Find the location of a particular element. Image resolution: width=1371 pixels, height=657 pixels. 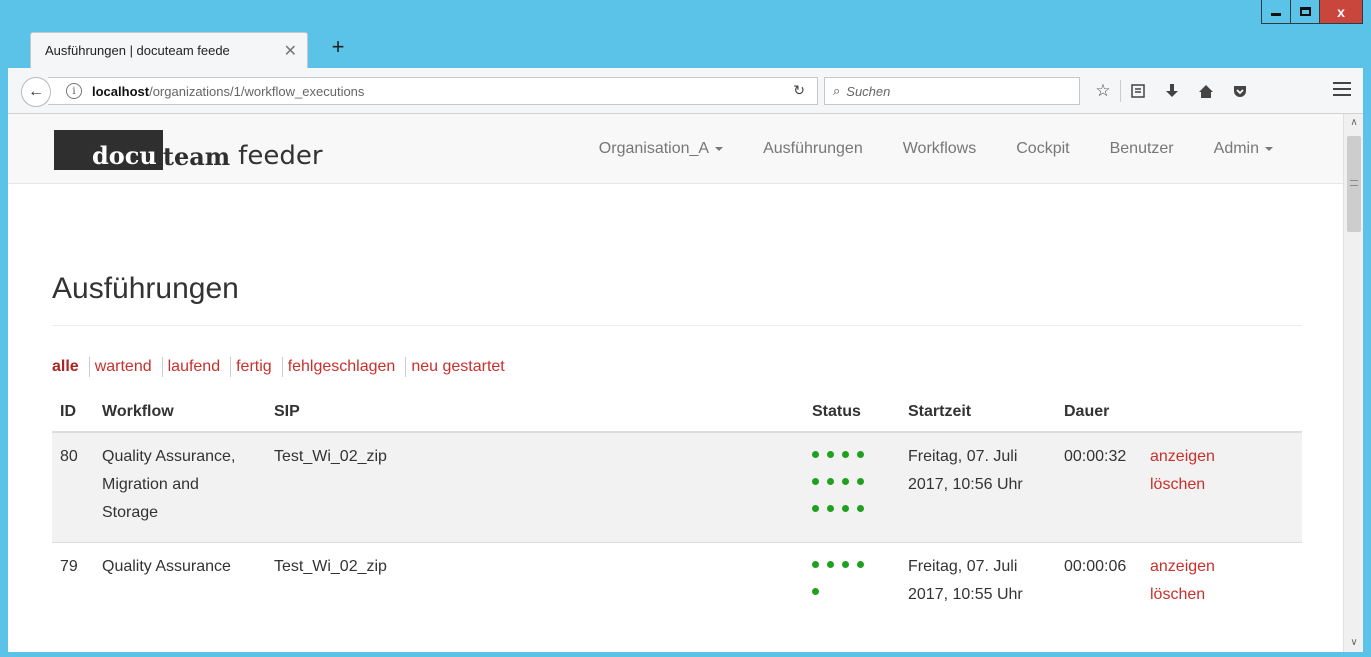

scroll-down-icon: ∨ is located at coordinates (1353, 643).